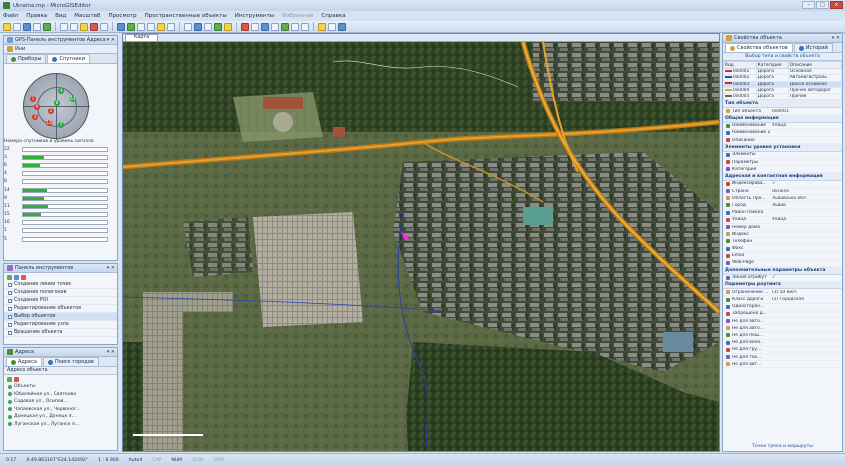 The height and width of the screenshot is (466, 845). What do you see at coordinates (24, 361) in the screenshot?
I see `tab-addresses: Адреса` at bounding box center [24, 361].